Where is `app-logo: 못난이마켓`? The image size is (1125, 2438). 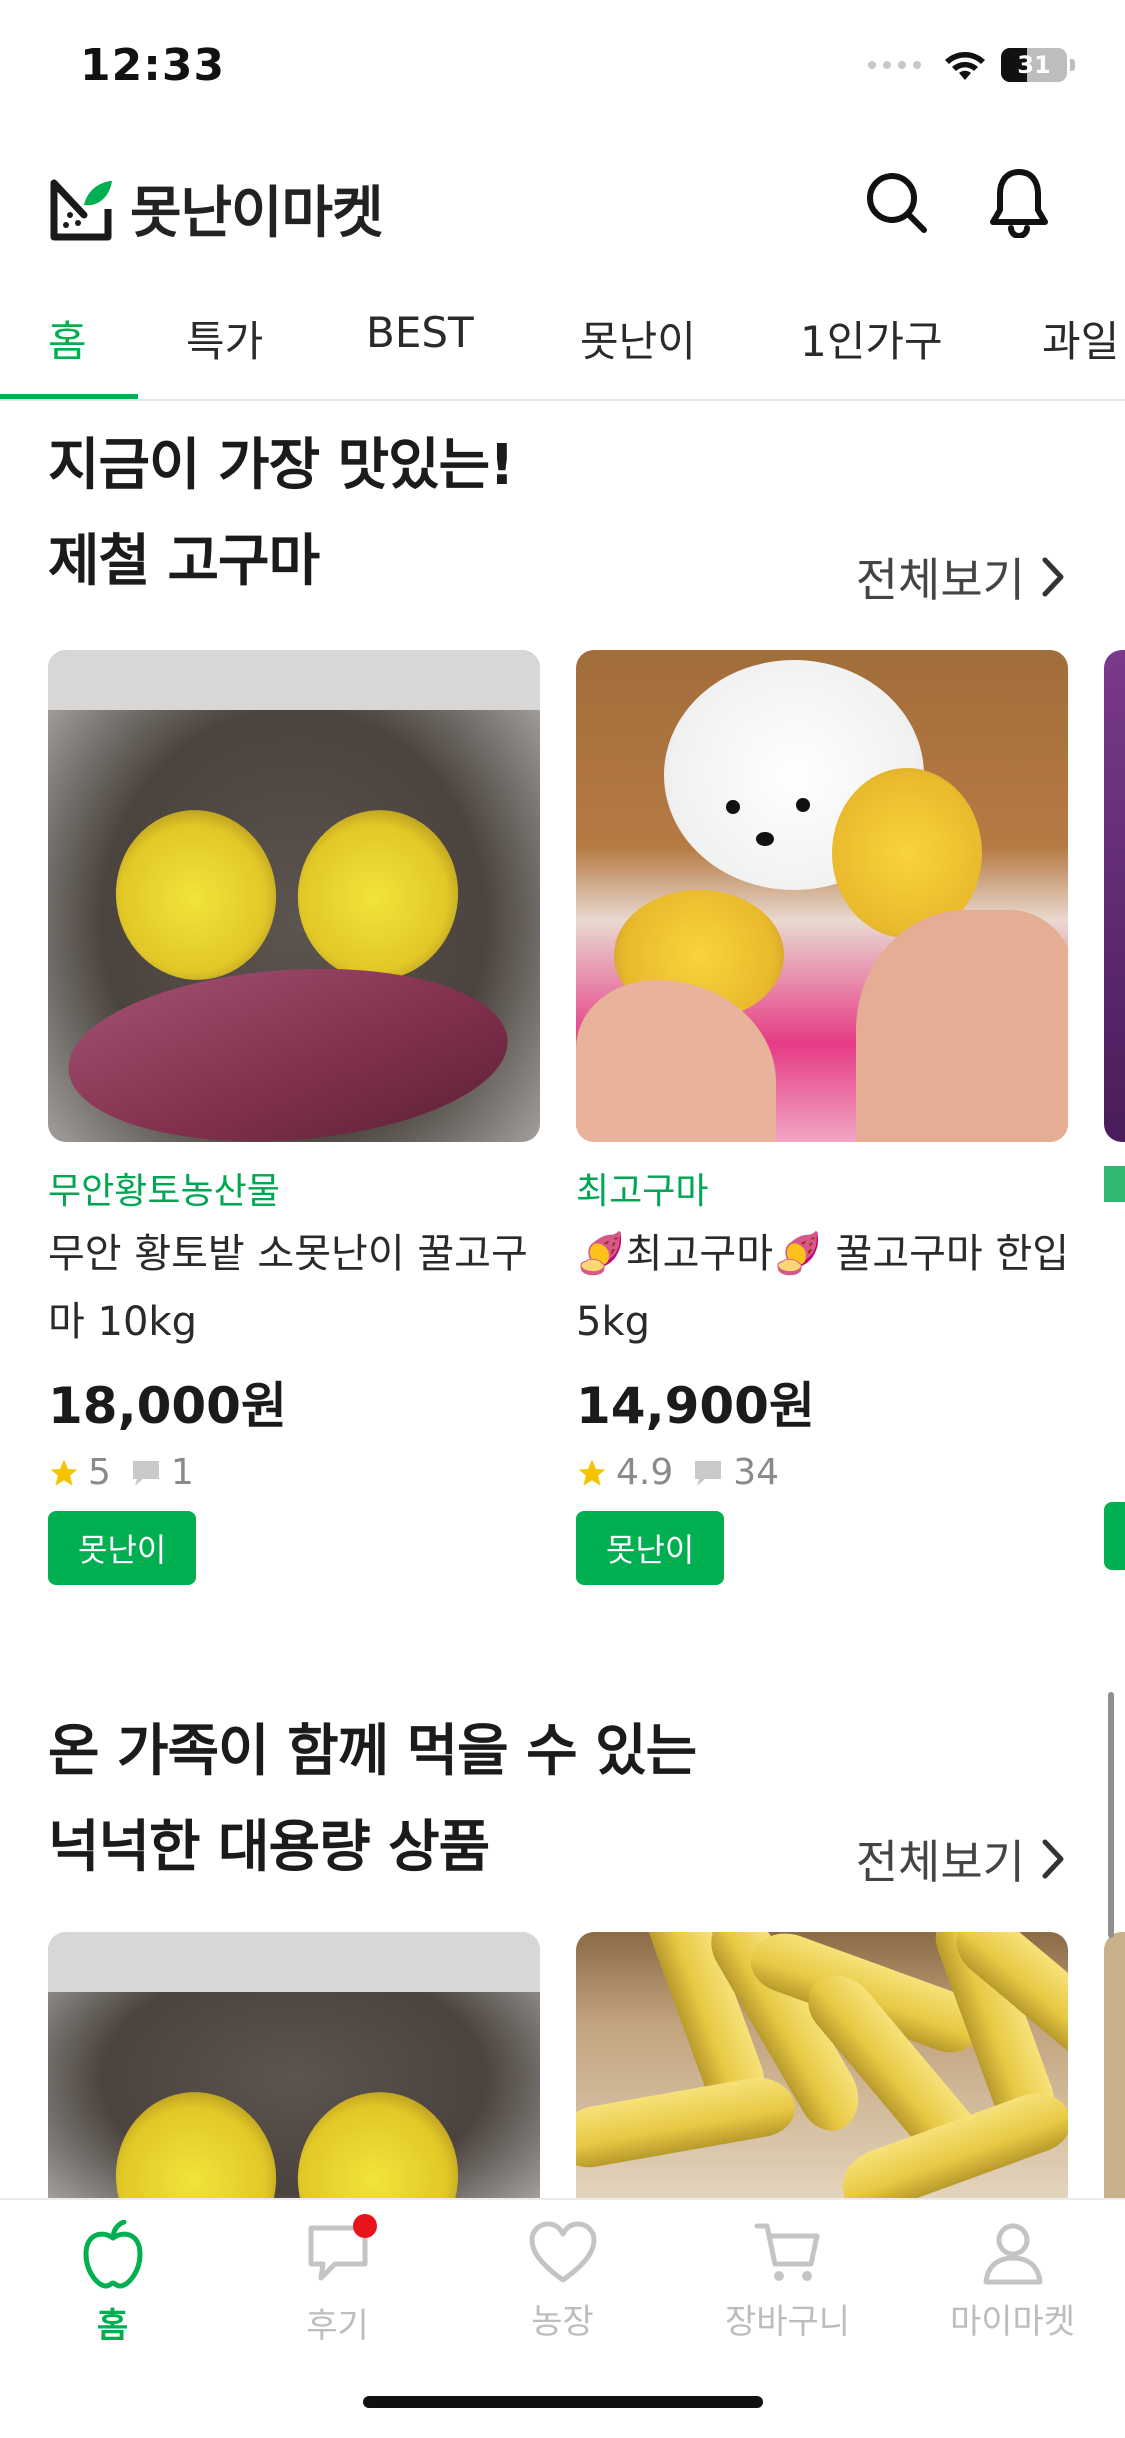
app-logo: 못난이마켓 is located at coordinates (216, 208).